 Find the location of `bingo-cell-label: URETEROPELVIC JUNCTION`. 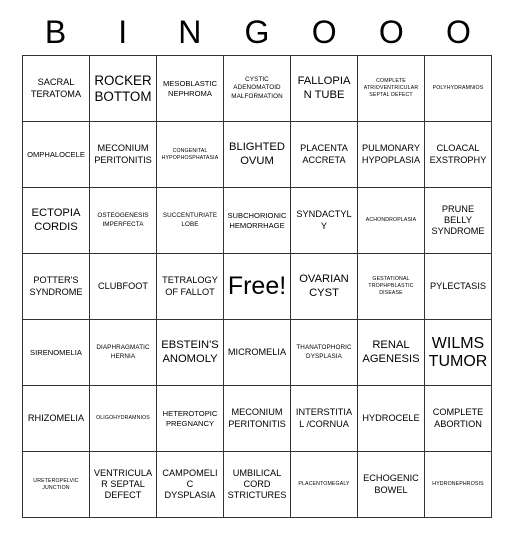

bingo-cell-label: URETEROPELVIC JUNCTION is located at coordinates (56, 484).